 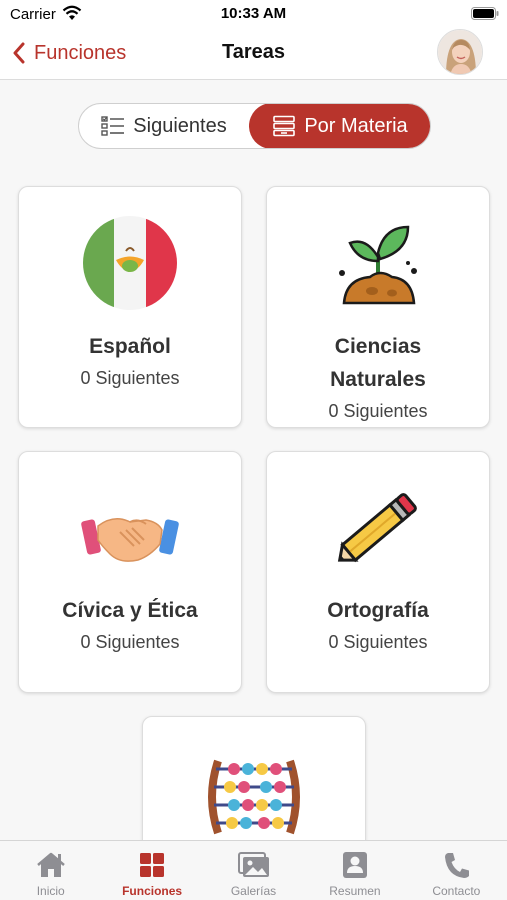 I want to click on tab-label: Resumen, so click(x=355, y=891).